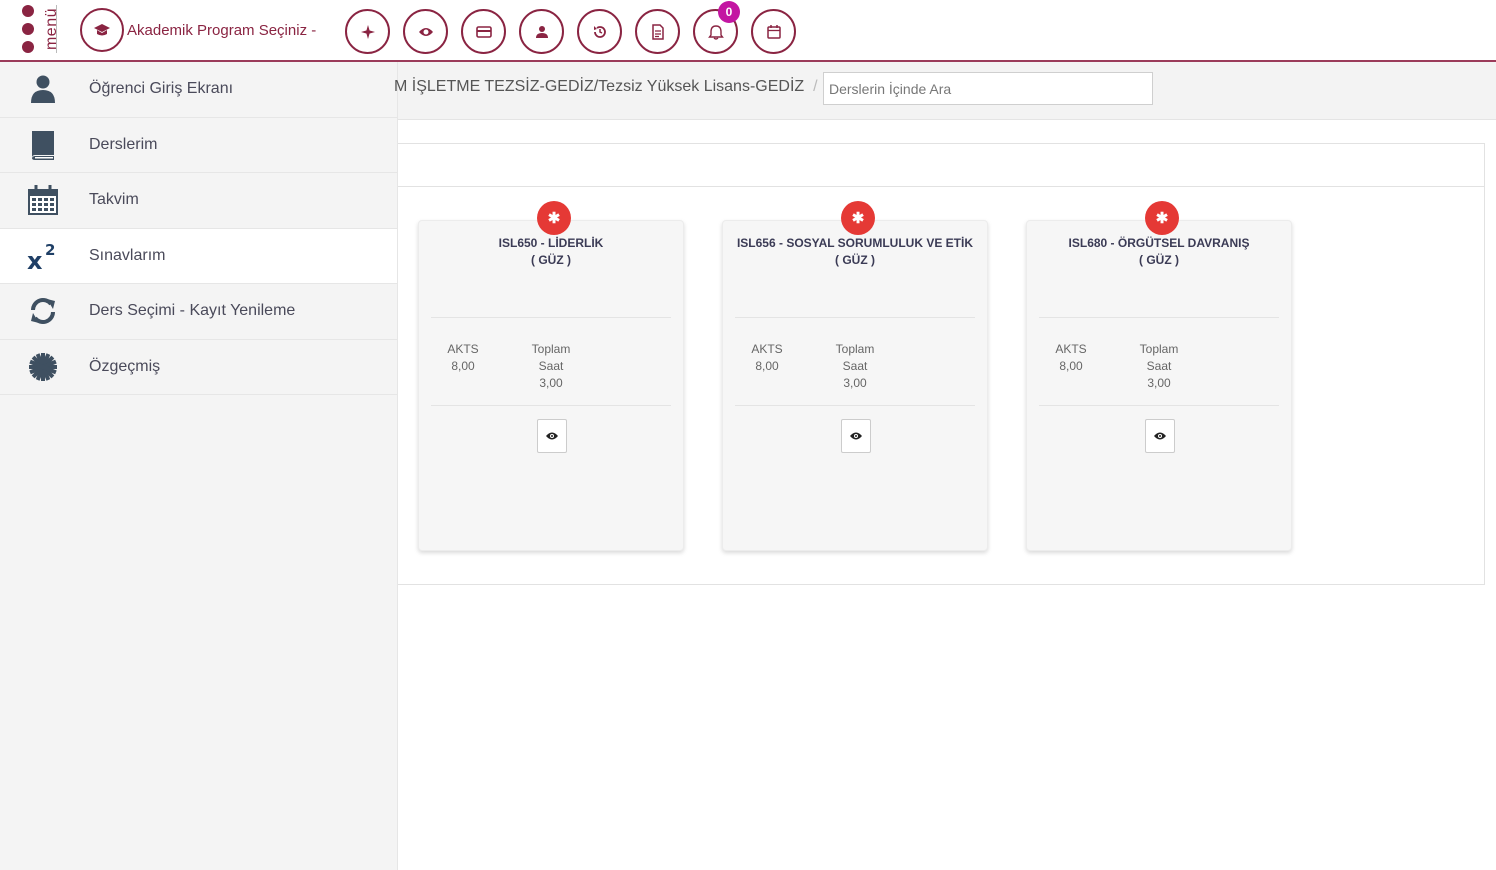  Describe the element at coordinates (551, 243) in the screenshot. I see `course-code-name: ISL650 - LİDERLİK` at that location.